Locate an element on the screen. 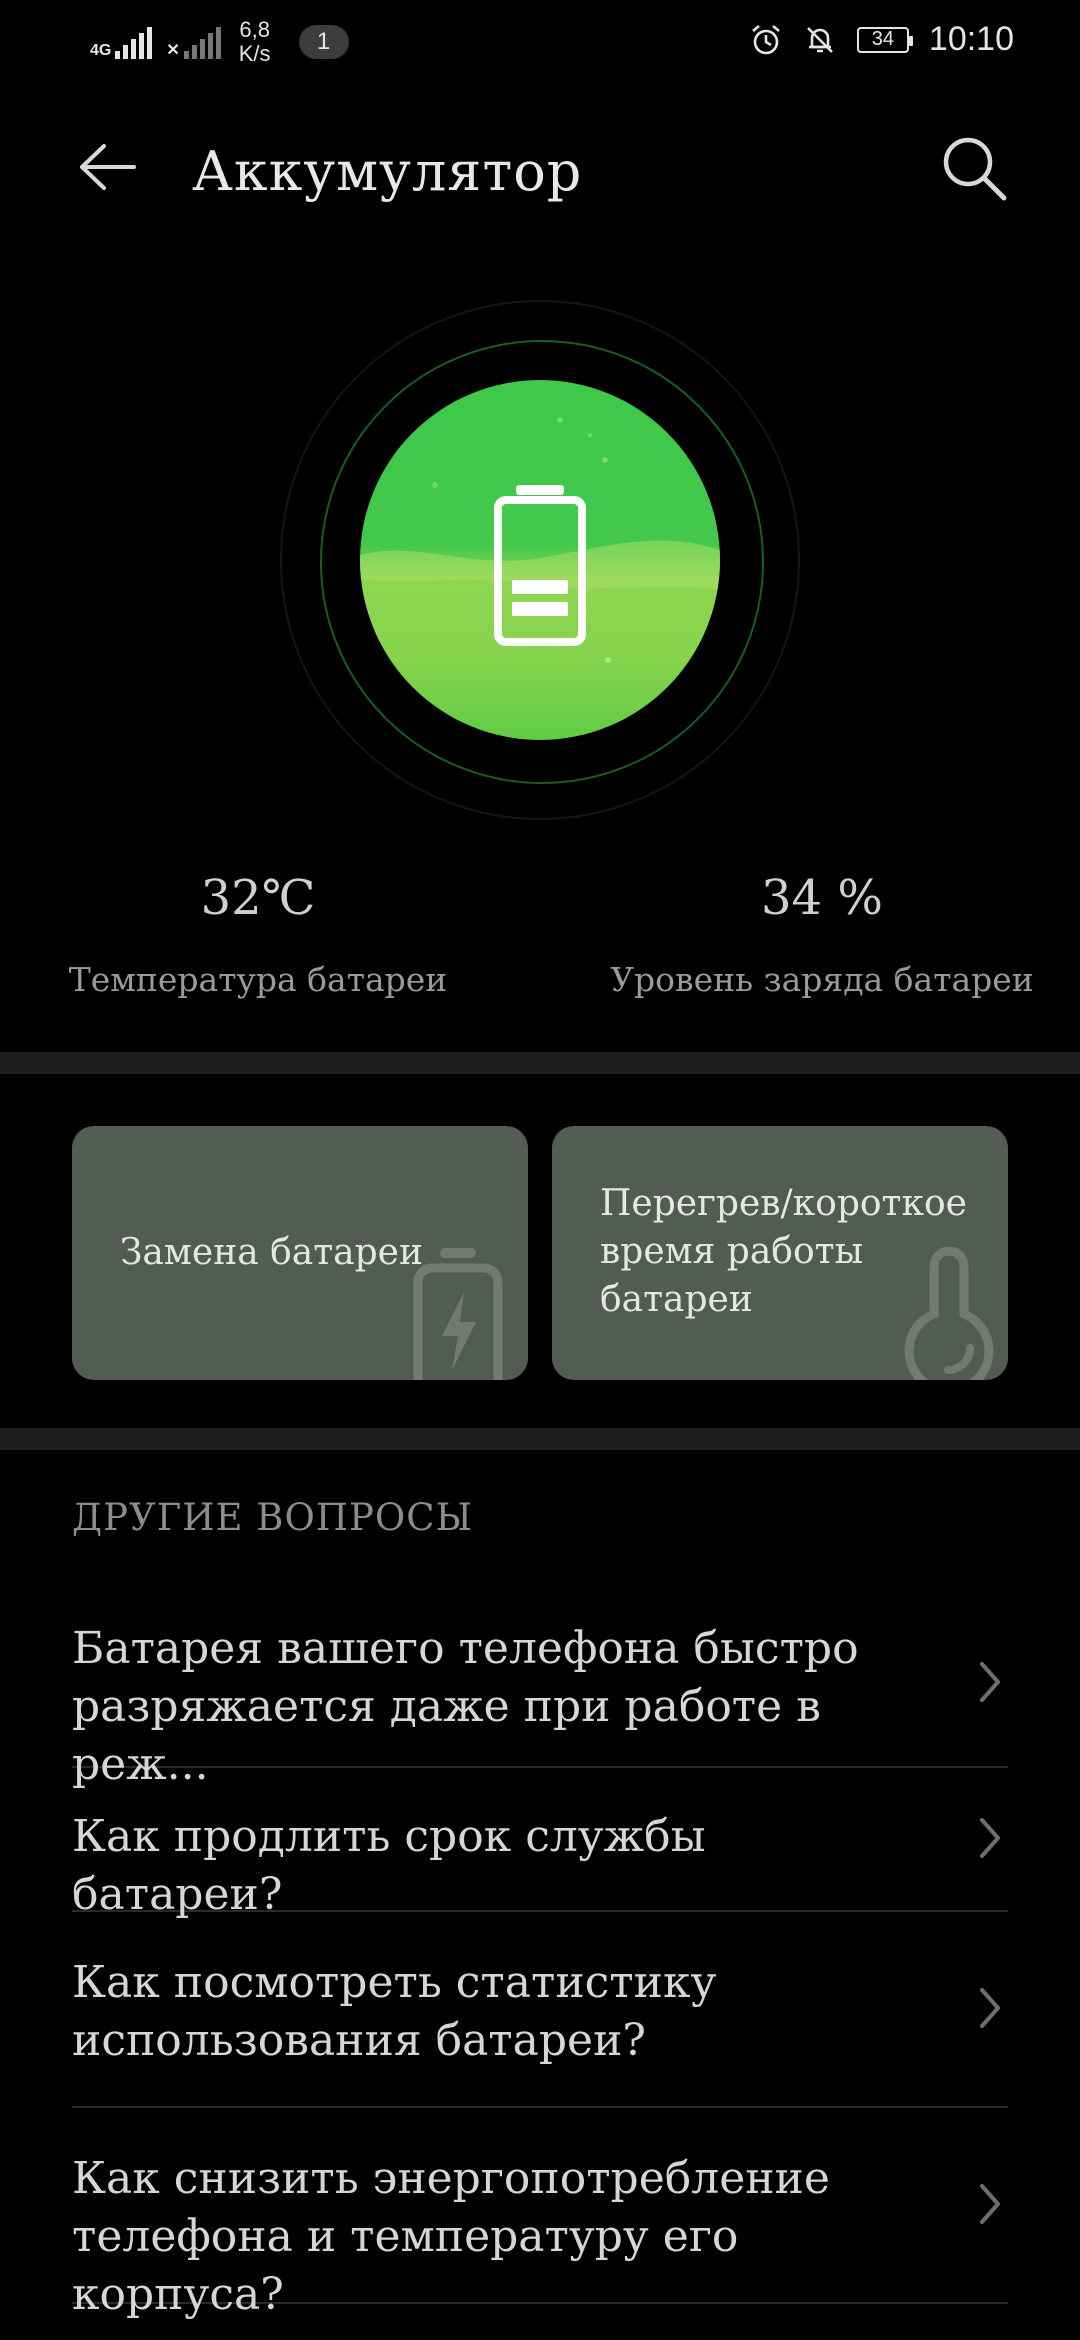 The width and height of the screenshot is (1080, 2340). battery-charge-value: 34 % is located at coordinates (822, 898).